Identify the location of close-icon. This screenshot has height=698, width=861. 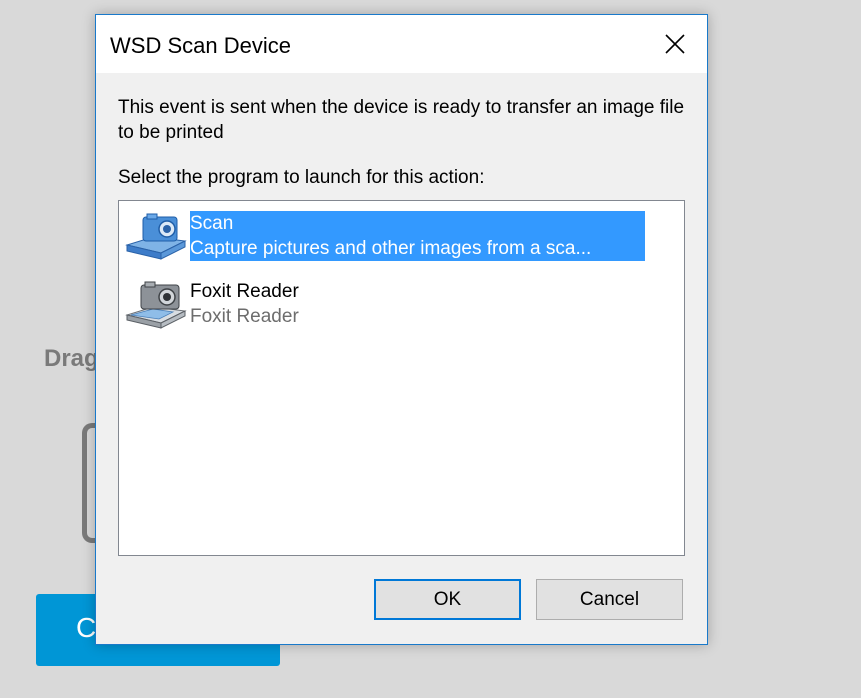
(675, 44).